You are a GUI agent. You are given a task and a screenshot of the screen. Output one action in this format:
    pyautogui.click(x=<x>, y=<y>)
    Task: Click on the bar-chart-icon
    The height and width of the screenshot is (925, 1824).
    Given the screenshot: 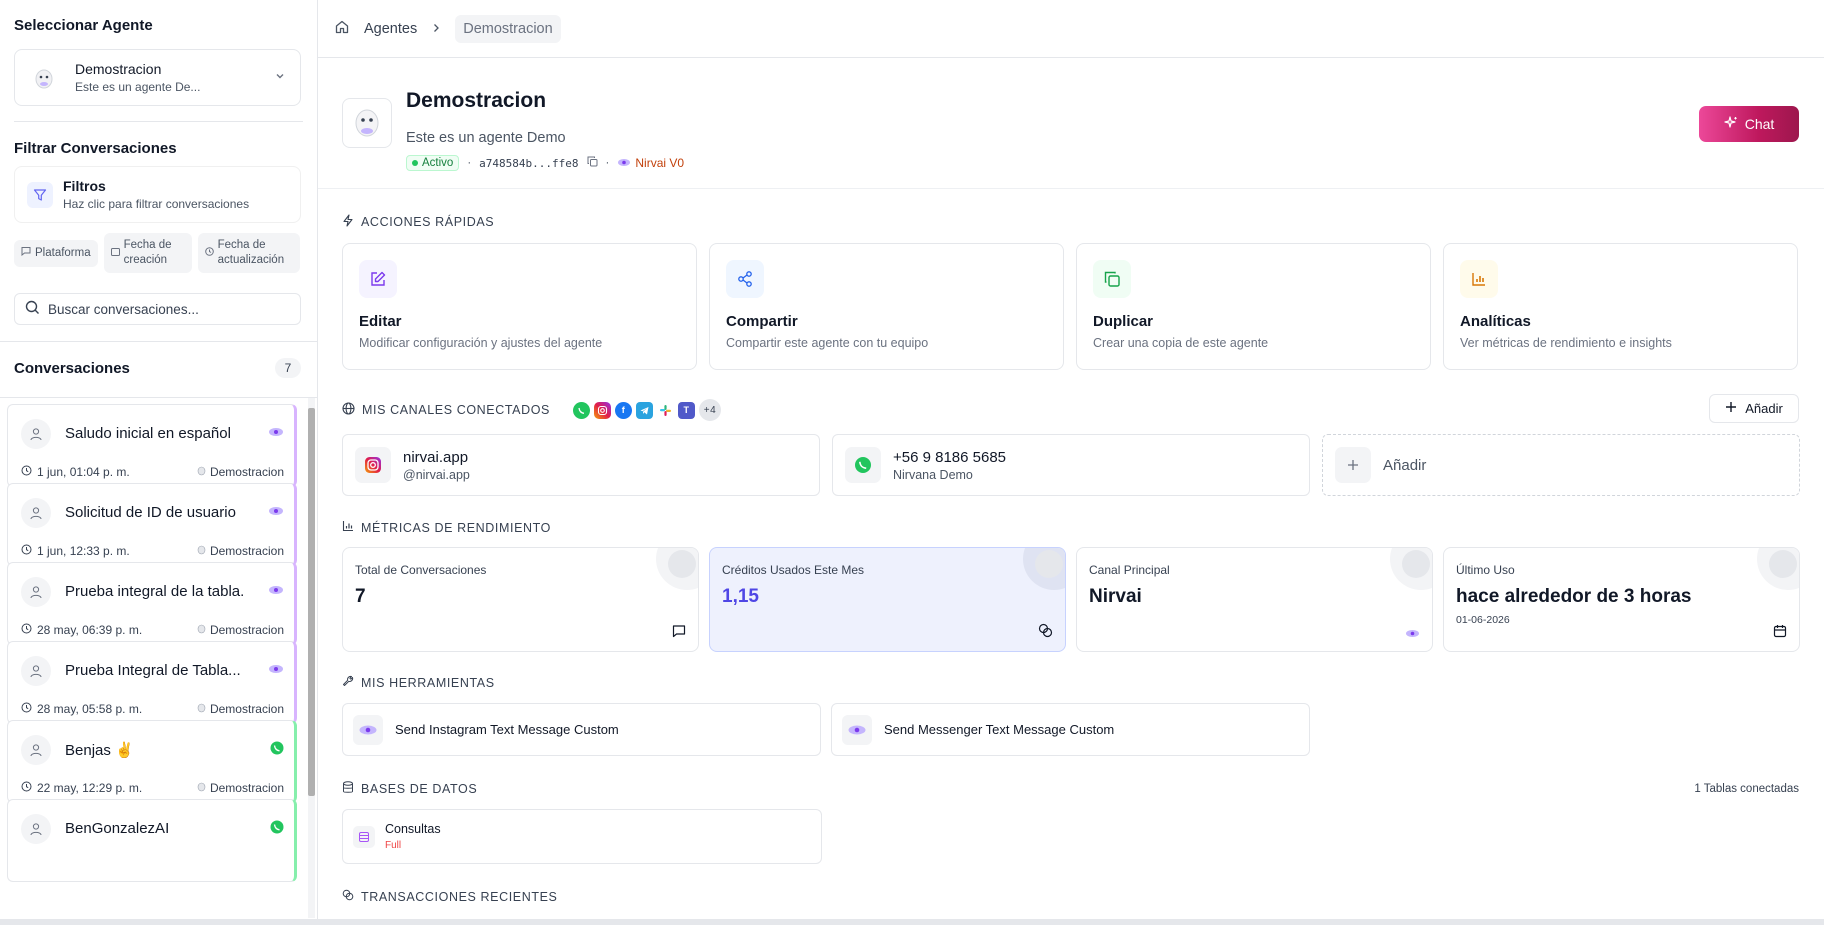 What is the action you would take?
    pyautogui.click(x=348, y=527)
    